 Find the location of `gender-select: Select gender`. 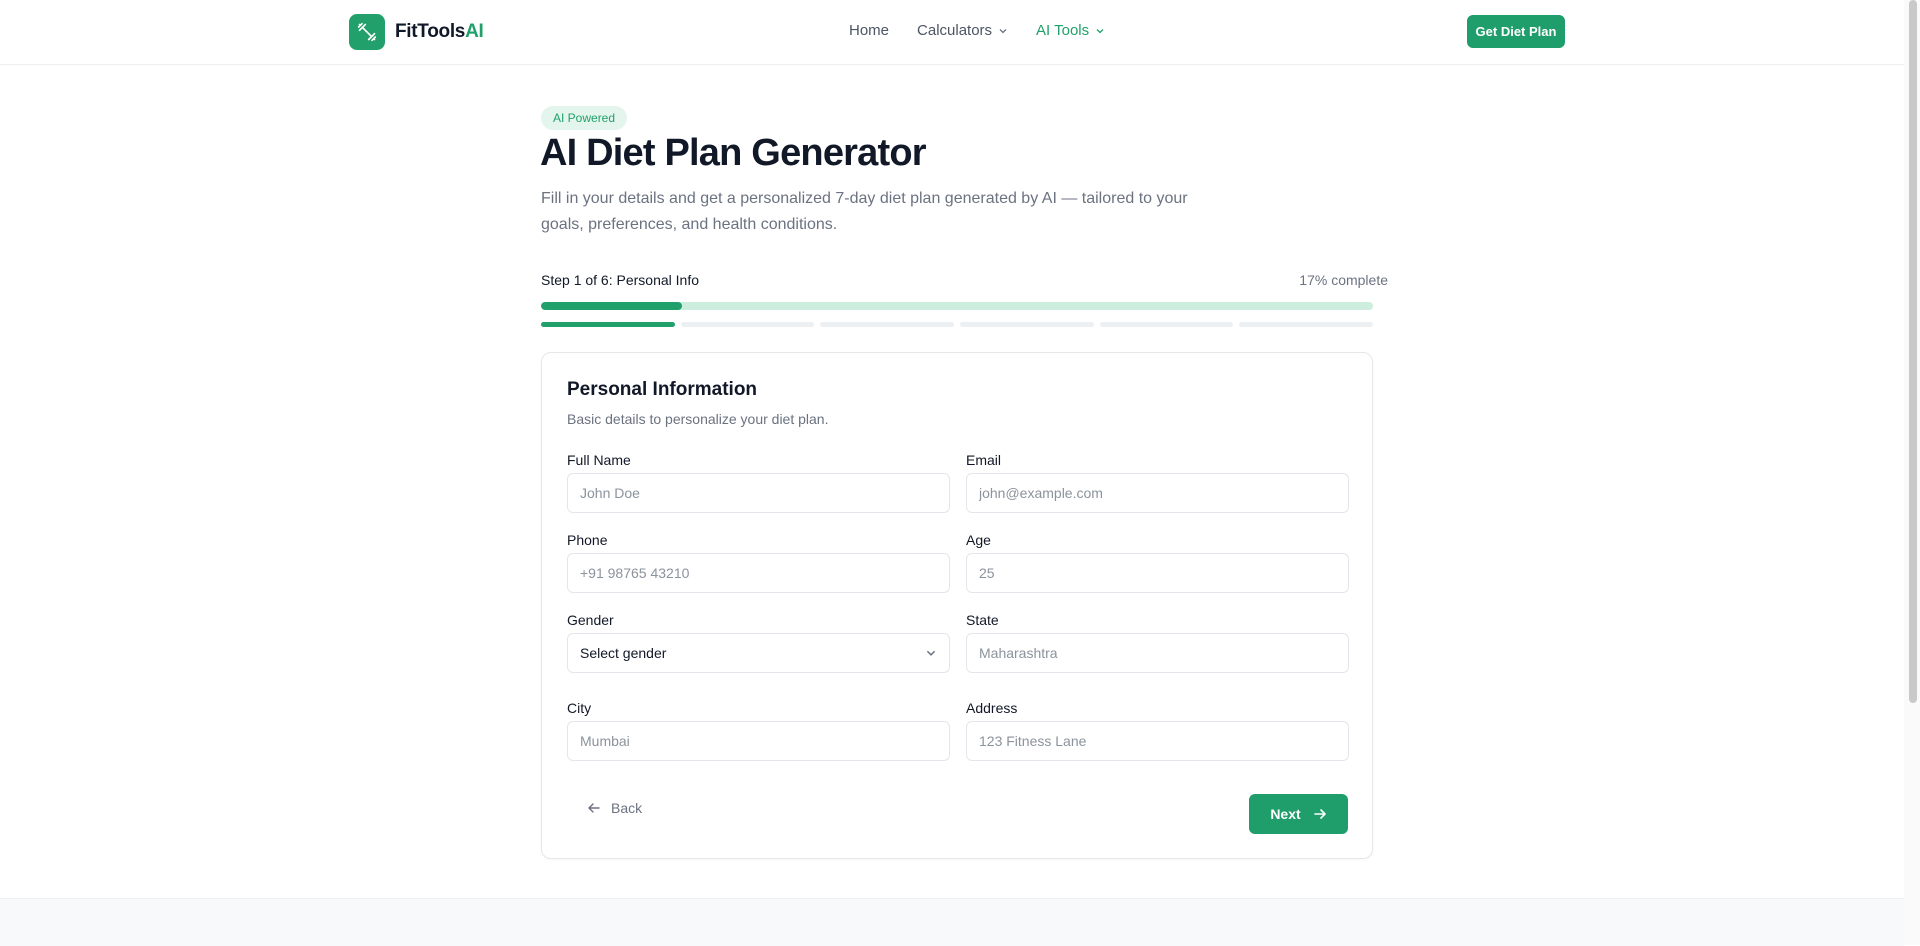

gender-select: Select gender is located at coordinates (758, 653).